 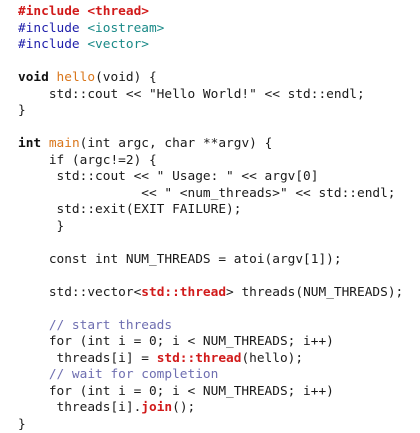 I want to click on code-line: int main(int argc, char **argv) {, so click(x=210, y=144).